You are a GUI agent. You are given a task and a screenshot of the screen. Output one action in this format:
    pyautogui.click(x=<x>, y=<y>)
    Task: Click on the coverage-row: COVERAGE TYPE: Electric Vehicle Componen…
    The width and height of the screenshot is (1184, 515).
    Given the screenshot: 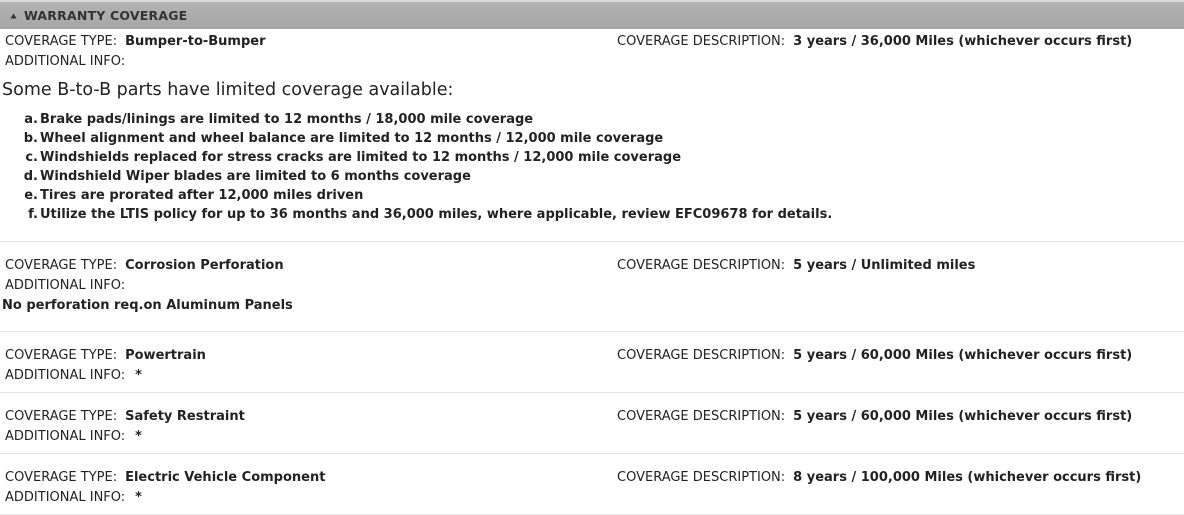 What is the action you would take?
    pyautogui.click(x=592, y=477)
    